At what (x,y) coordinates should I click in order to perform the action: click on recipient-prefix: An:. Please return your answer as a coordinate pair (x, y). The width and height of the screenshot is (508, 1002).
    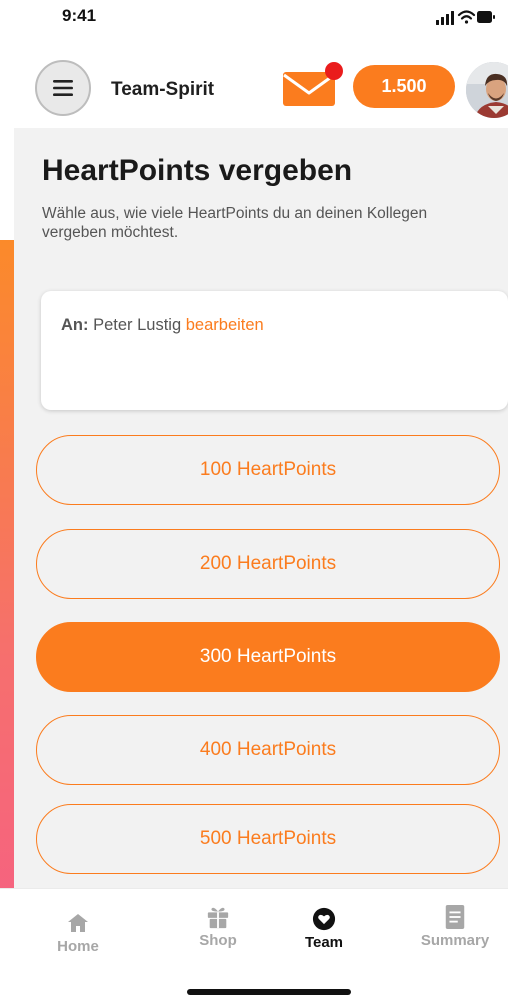
    Looking at the image, I should click on (75, 325).